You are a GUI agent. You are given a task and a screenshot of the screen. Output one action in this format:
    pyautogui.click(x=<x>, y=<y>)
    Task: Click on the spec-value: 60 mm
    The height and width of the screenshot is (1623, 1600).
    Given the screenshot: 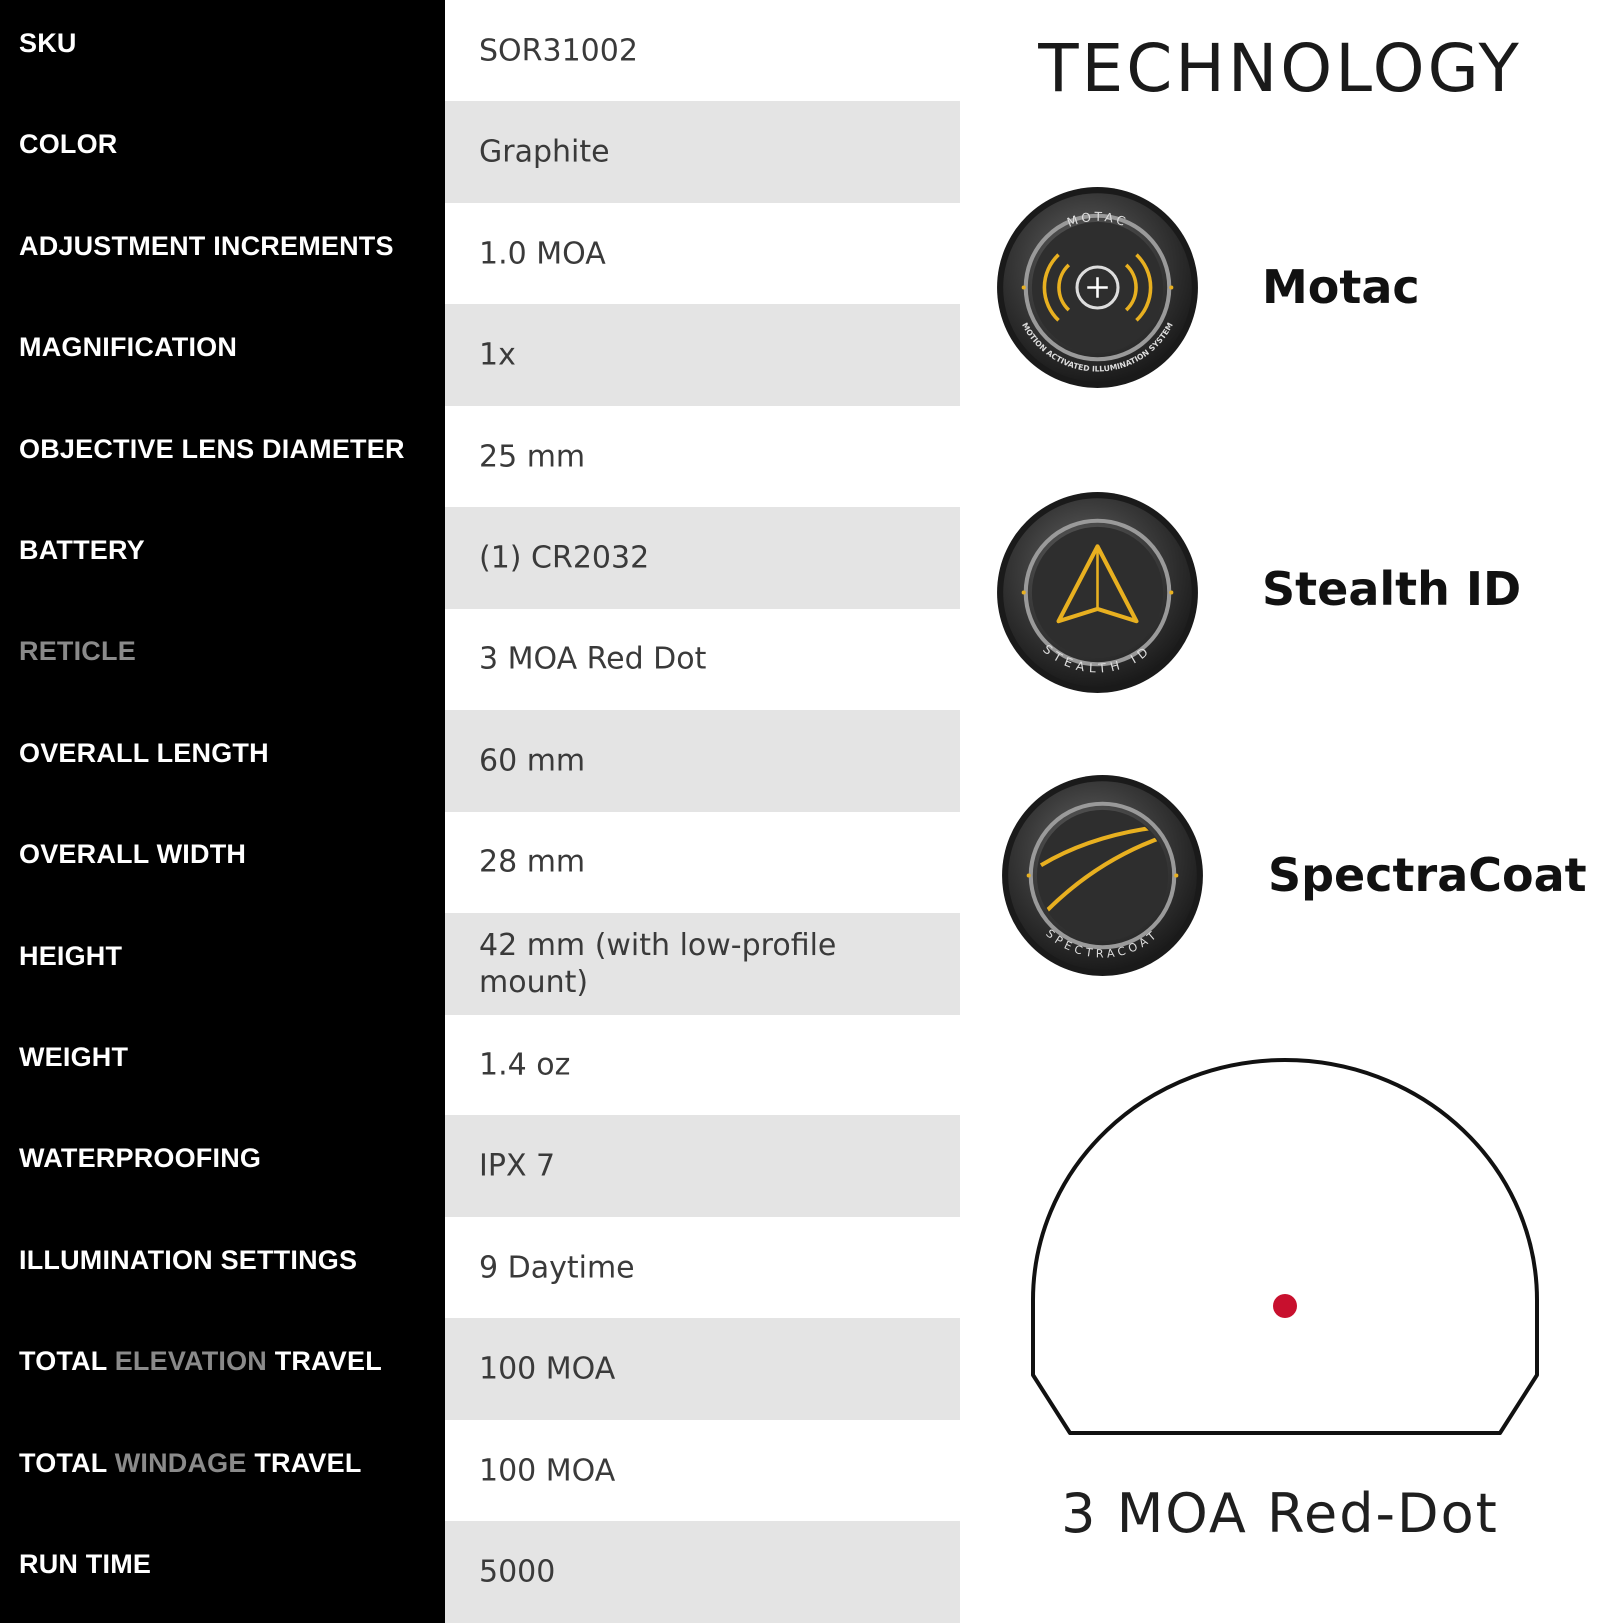 What is the action you would take?
    pyautogui.click(x=532, y=761)
    